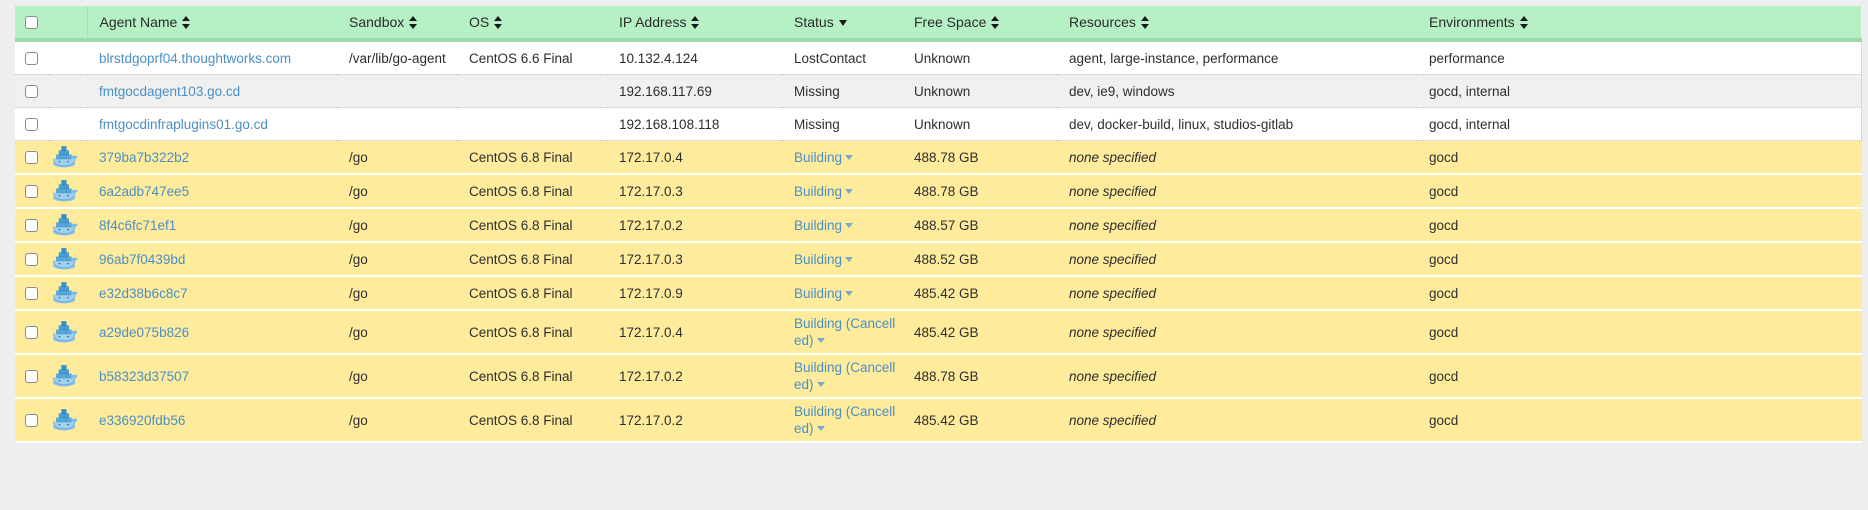 This screenshot has width=1868, height=510. Describe the element at coordinates (397, 91) in the screenshot. I see `sandbox-cell` at that location.